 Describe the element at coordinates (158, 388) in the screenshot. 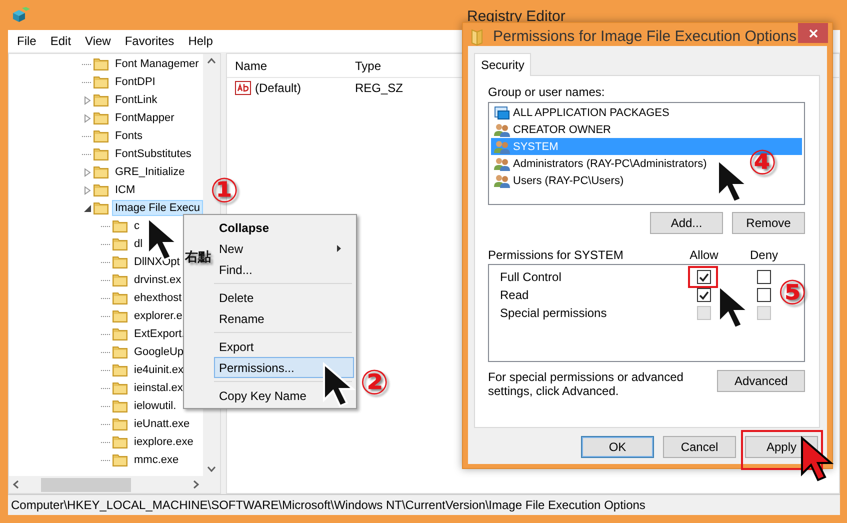

I see `tree-item: ieinstal.ex` at that location.